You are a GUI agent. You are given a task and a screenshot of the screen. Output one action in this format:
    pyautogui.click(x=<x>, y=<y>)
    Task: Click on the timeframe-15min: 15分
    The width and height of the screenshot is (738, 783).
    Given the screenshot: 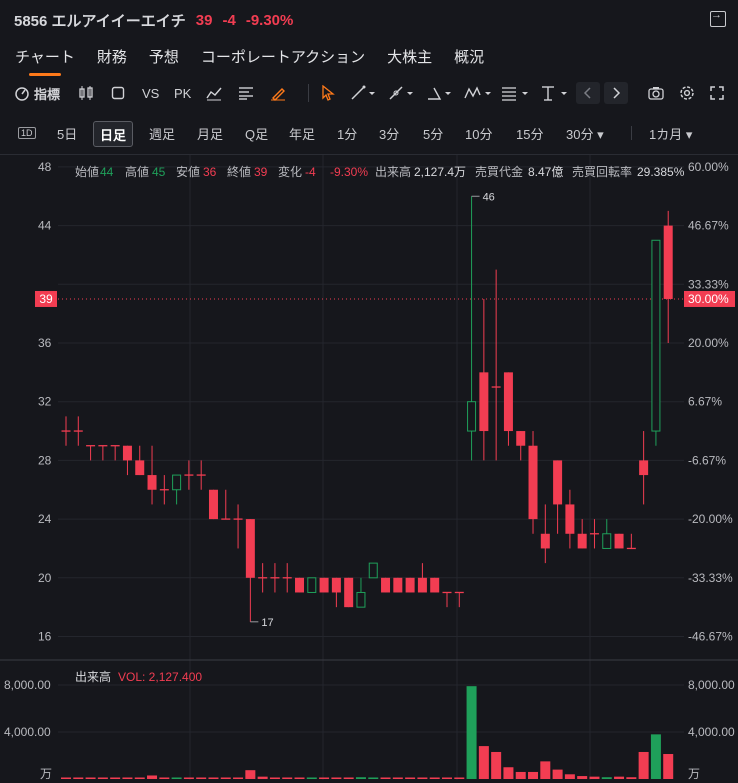 What is the action you would take?
    pyautogui.click(x=529, y=133)
    